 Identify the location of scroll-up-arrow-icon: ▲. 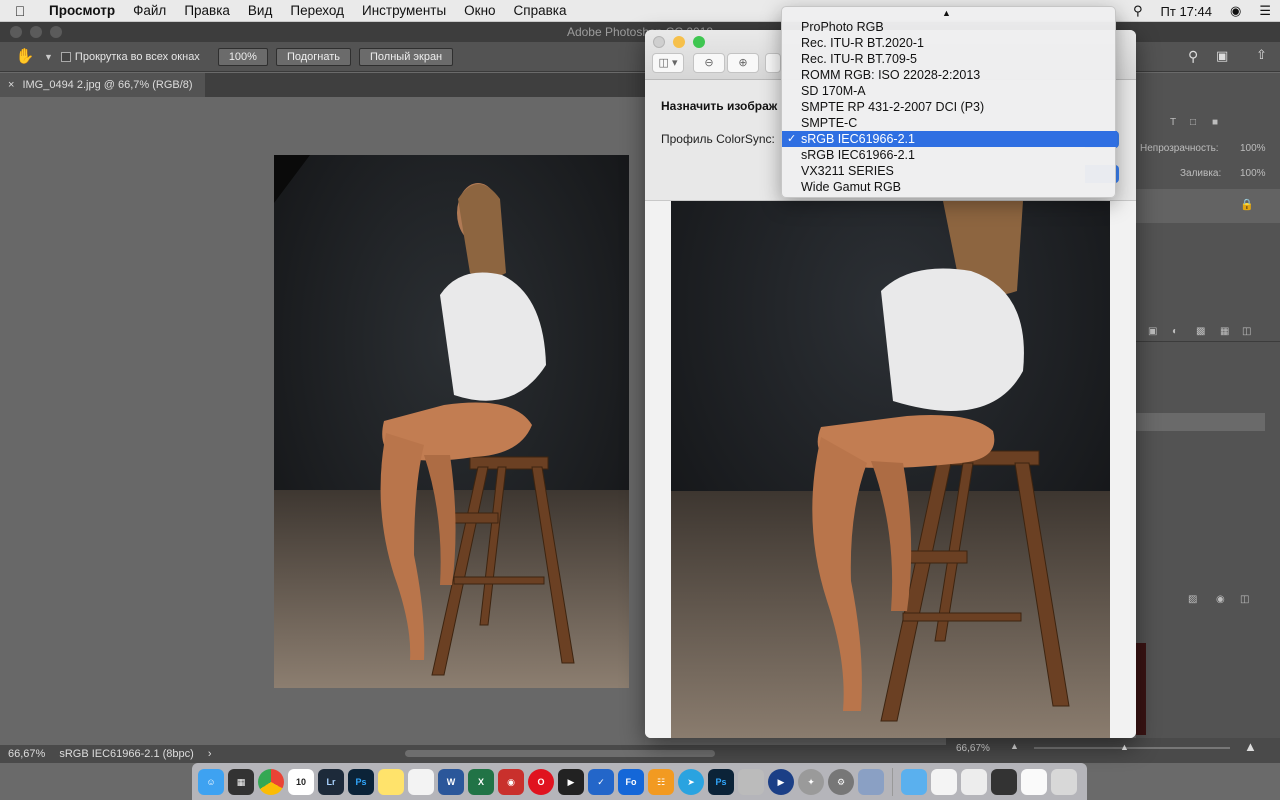
(946, 13).